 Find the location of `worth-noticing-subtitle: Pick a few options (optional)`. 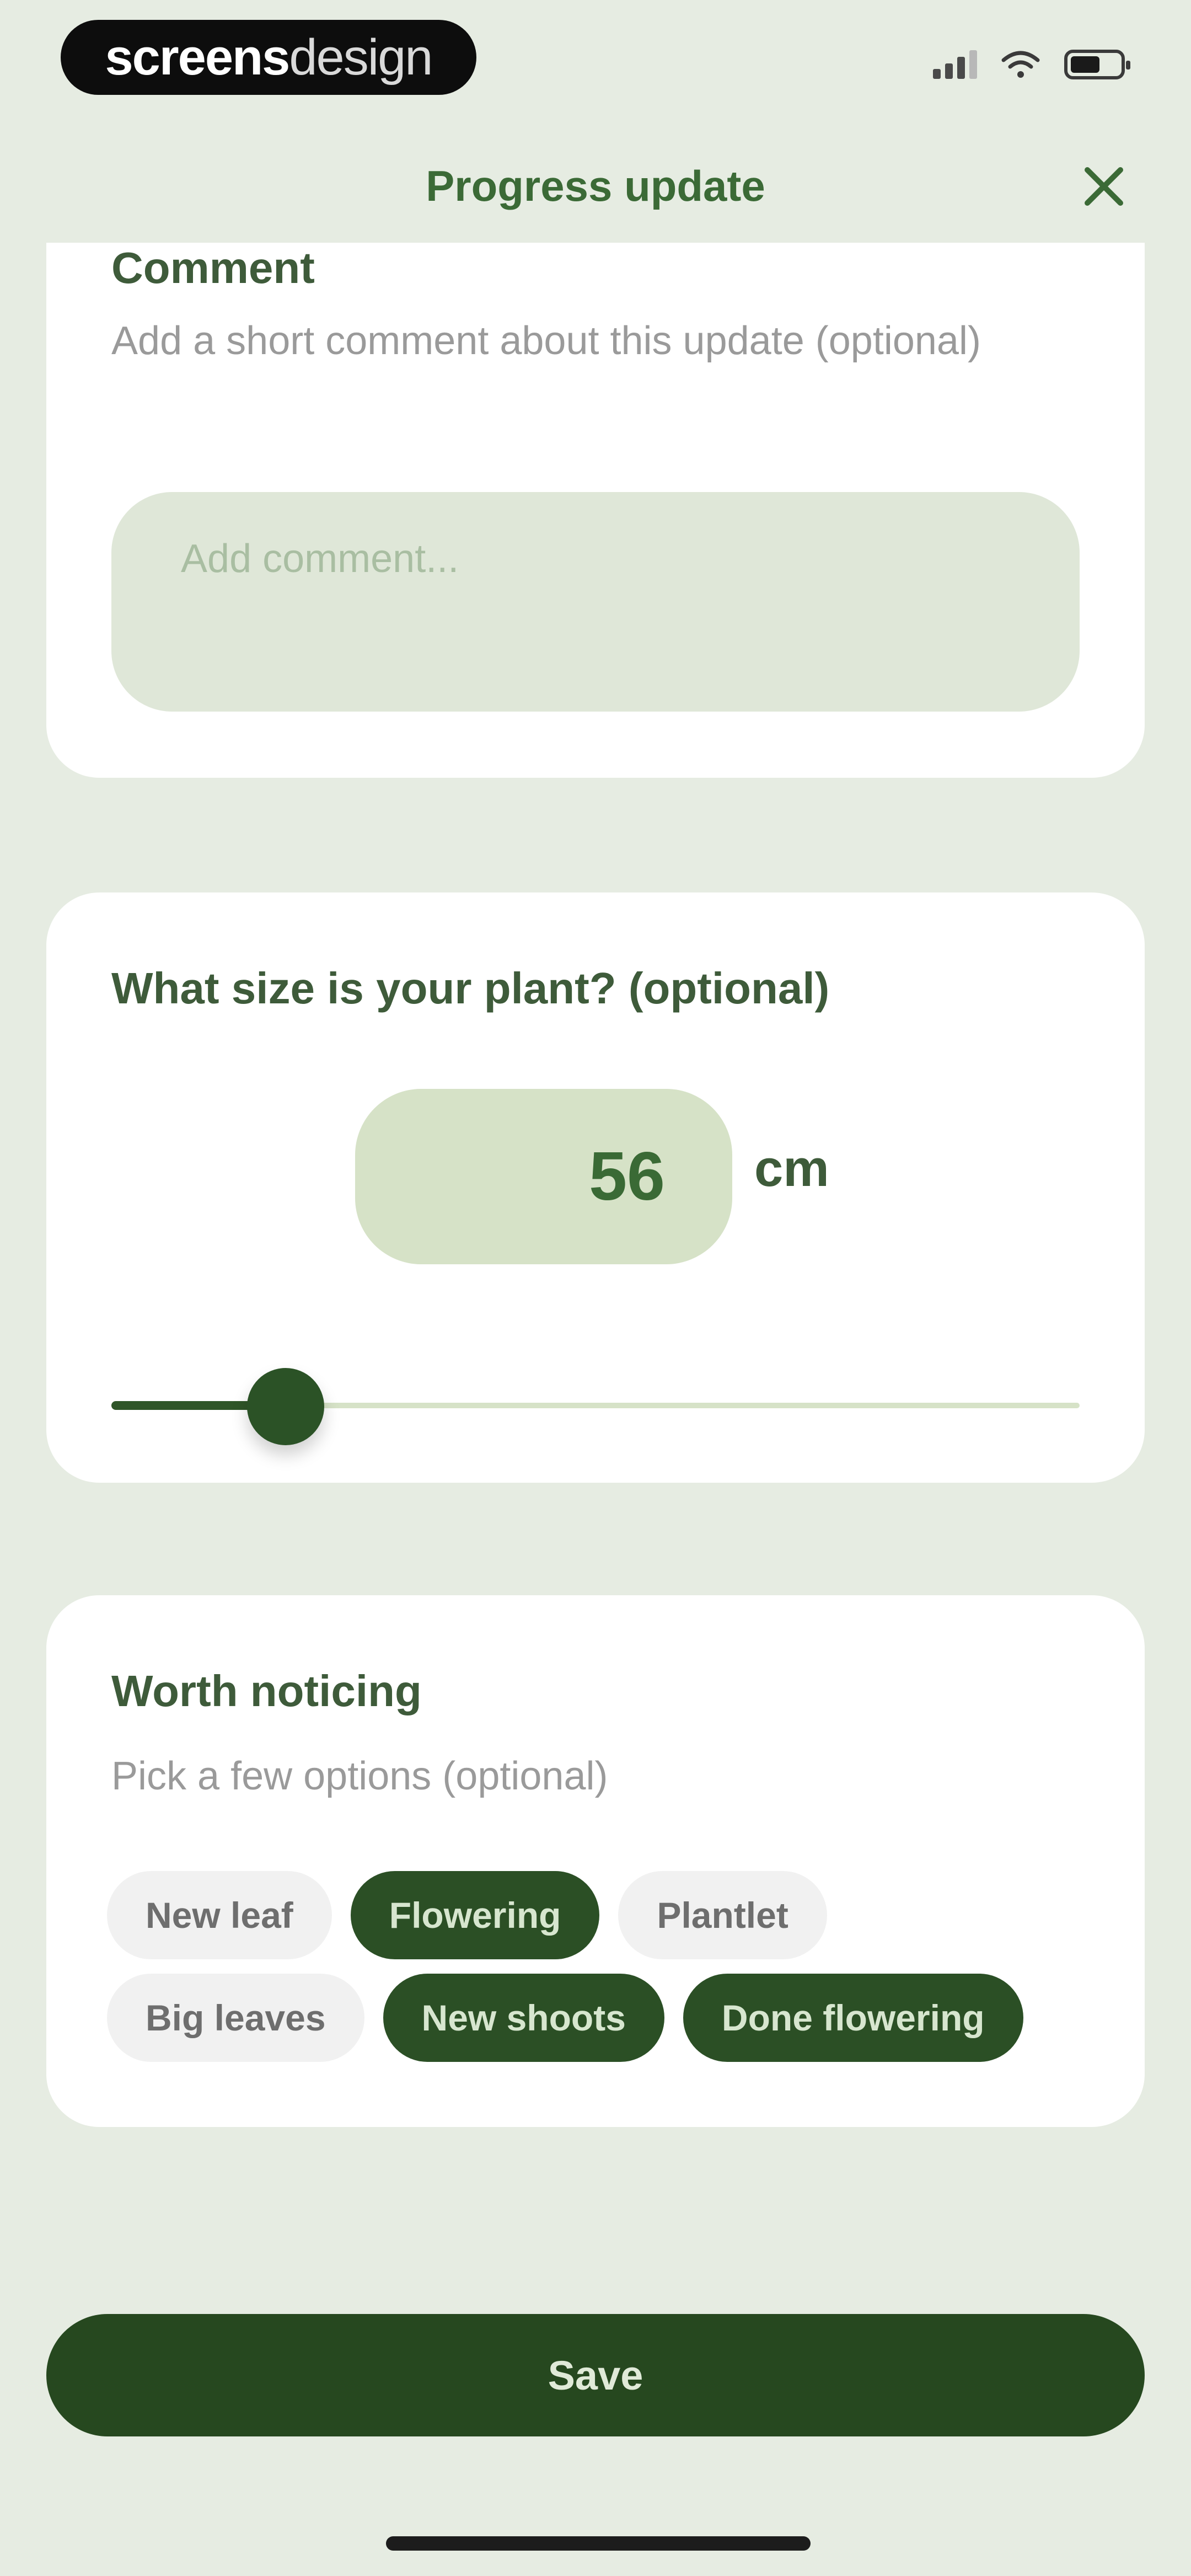

worth-noticing-subtitle: Pick a few options (optional) is located at coordinates (359, 1776).